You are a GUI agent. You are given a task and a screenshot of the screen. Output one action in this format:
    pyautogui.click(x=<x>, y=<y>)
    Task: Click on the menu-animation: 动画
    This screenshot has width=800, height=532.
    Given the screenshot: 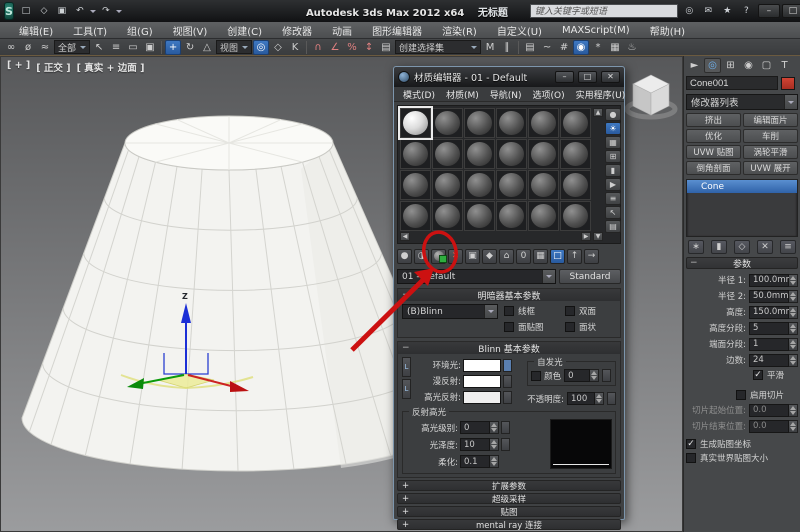 What is the action you would take?
    pyautogui.click(x=342, y=30)
    